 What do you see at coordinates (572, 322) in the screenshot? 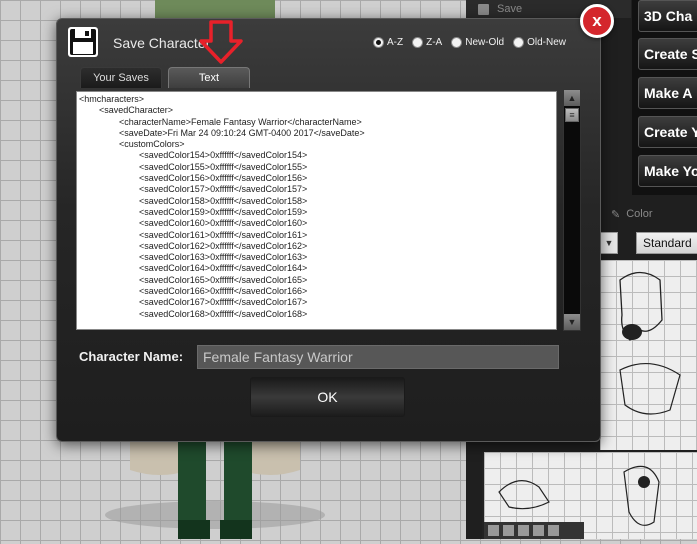
I see `scroll-down-icon: ▼` at bounding box center [572, 322].